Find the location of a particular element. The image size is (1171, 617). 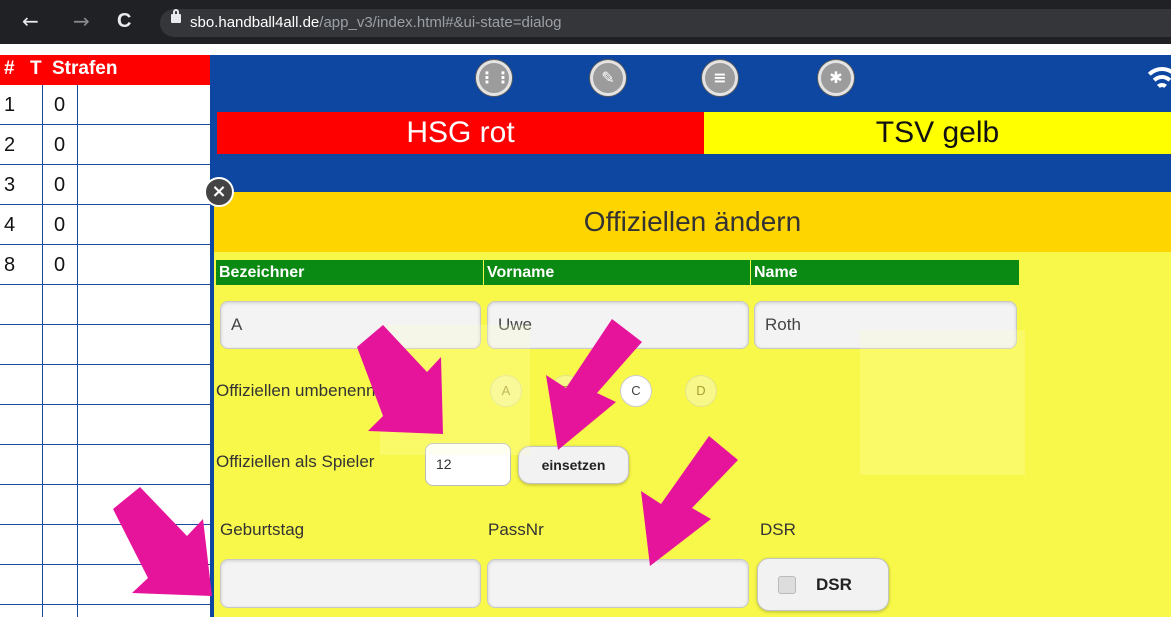

column-header-name: Name is located at coordinates (885, 272).